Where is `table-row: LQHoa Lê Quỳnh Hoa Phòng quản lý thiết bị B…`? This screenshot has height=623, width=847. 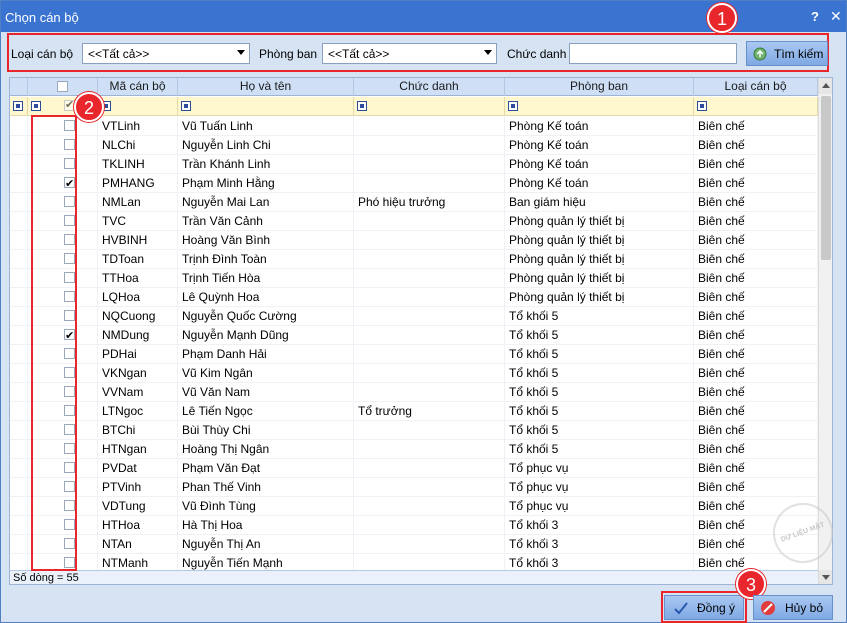 table-row: LQHoa Lê Quỳnh Hoa Phòng quản lý thiết bị B… is located at coordinates (414, 297).